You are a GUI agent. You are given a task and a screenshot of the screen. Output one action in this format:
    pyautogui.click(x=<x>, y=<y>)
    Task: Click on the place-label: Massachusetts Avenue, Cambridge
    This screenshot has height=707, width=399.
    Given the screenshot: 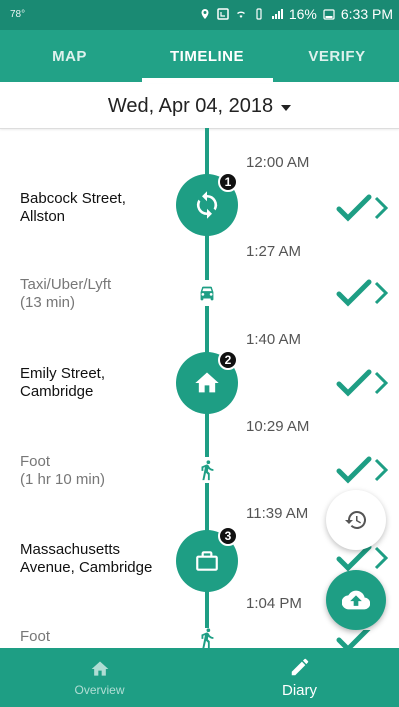 What is the action you would take?
    pyautogui.click(x=95, y=559)
    